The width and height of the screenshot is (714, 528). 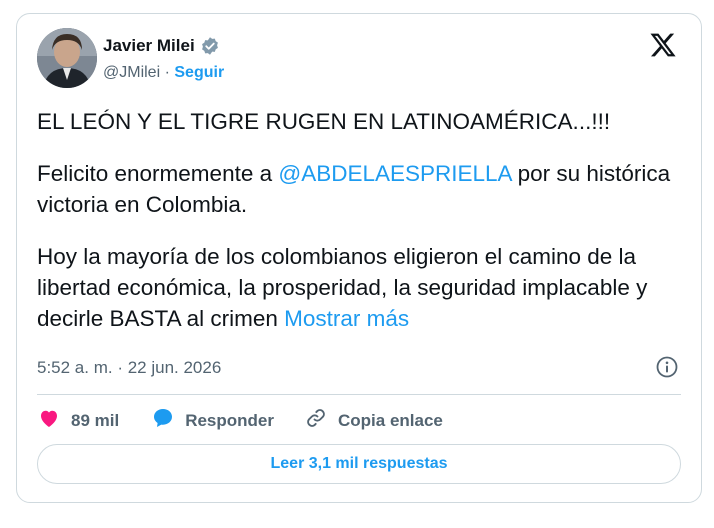 I want to click on text-segment: Felicito enormemente a, so click(x=158, y=173).